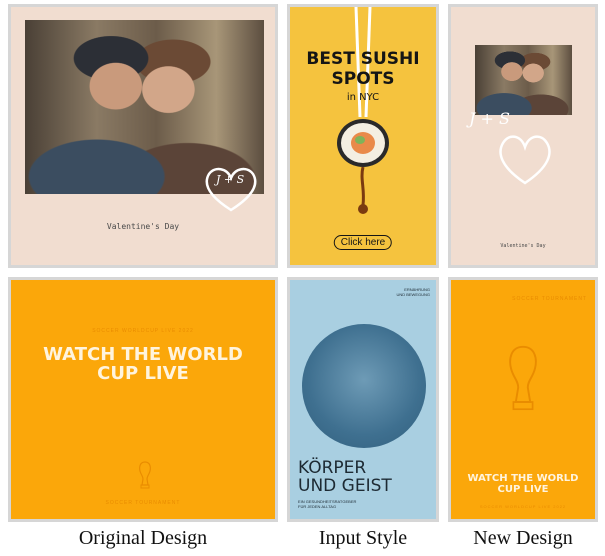 This screenshot has width=605, height=556. I want to click on geist-title-line2: UND GEIST, so click(345, 485).